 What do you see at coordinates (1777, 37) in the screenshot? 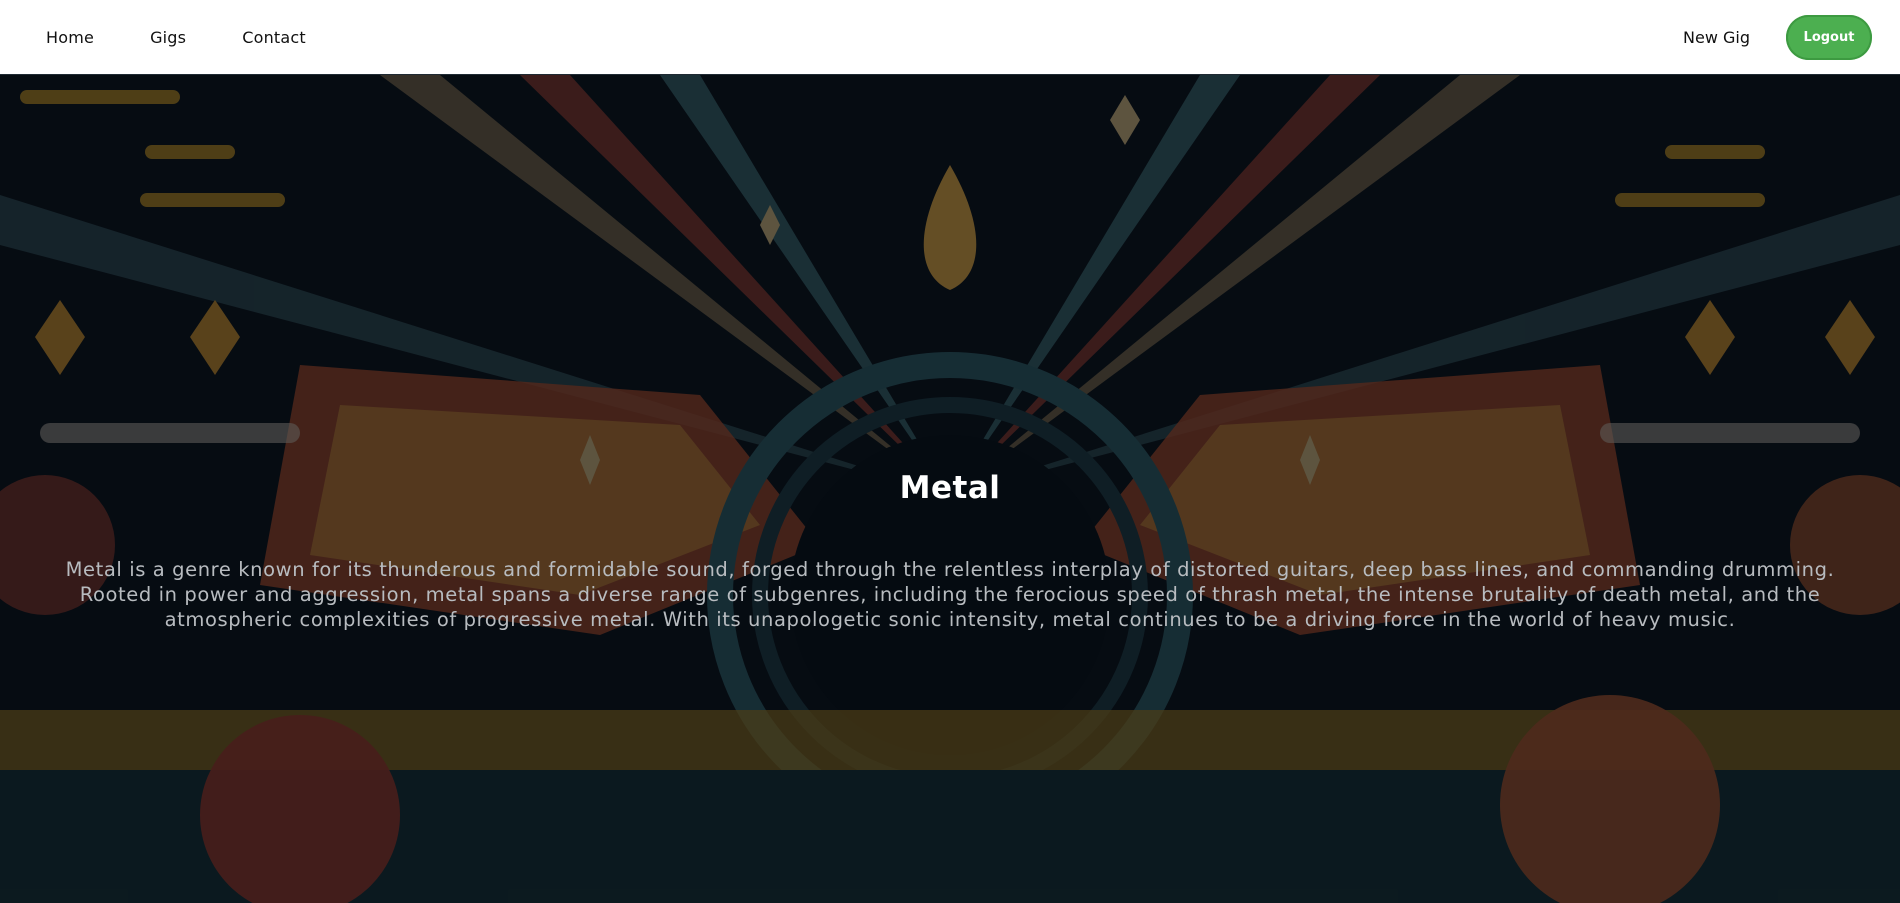
I see `nav-actions: New Gig Logout` at bounding box center [1777, 37].